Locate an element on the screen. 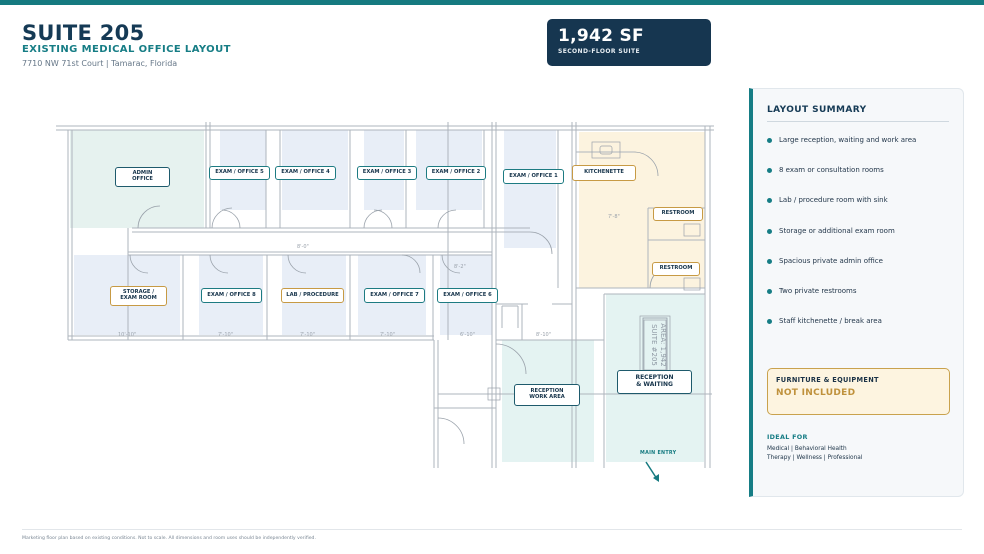 The width and height of the screenshot is (984, 554). room-exam-office-5: EXAM / OFFICE 5 is located at coordinates (239, 173).